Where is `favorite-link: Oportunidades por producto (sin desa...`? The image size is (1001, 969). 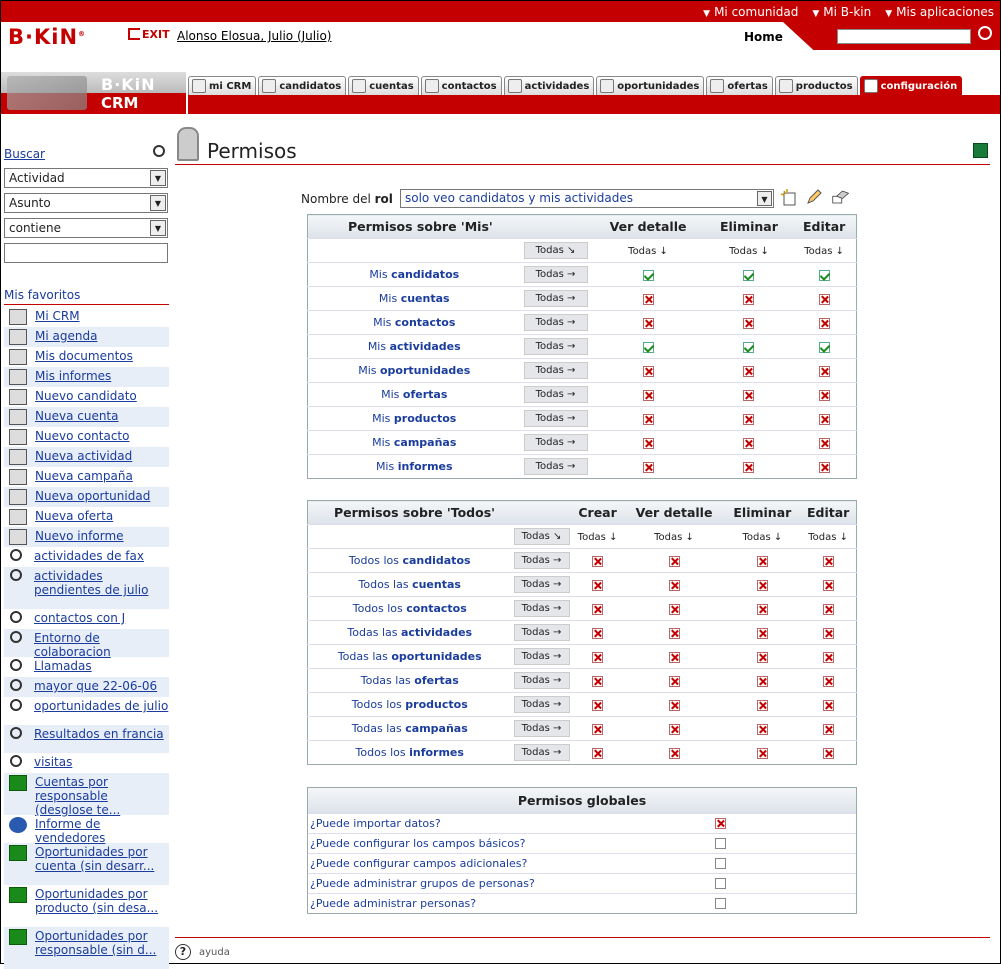
favorite-link: Oportunidades por producto (sin desa... is located at coordinates (102, 901).